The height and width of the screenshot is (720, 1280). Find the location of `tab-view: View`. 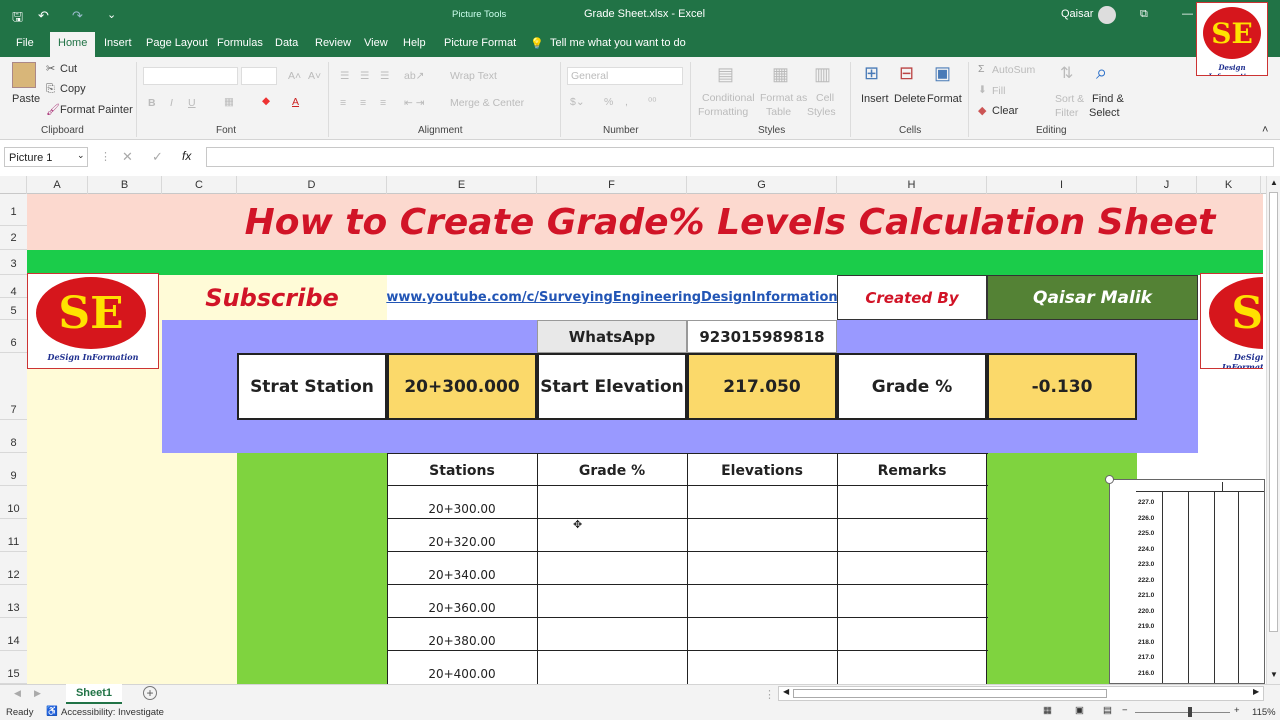

tab-view: View is located at coordinates (376, 43).